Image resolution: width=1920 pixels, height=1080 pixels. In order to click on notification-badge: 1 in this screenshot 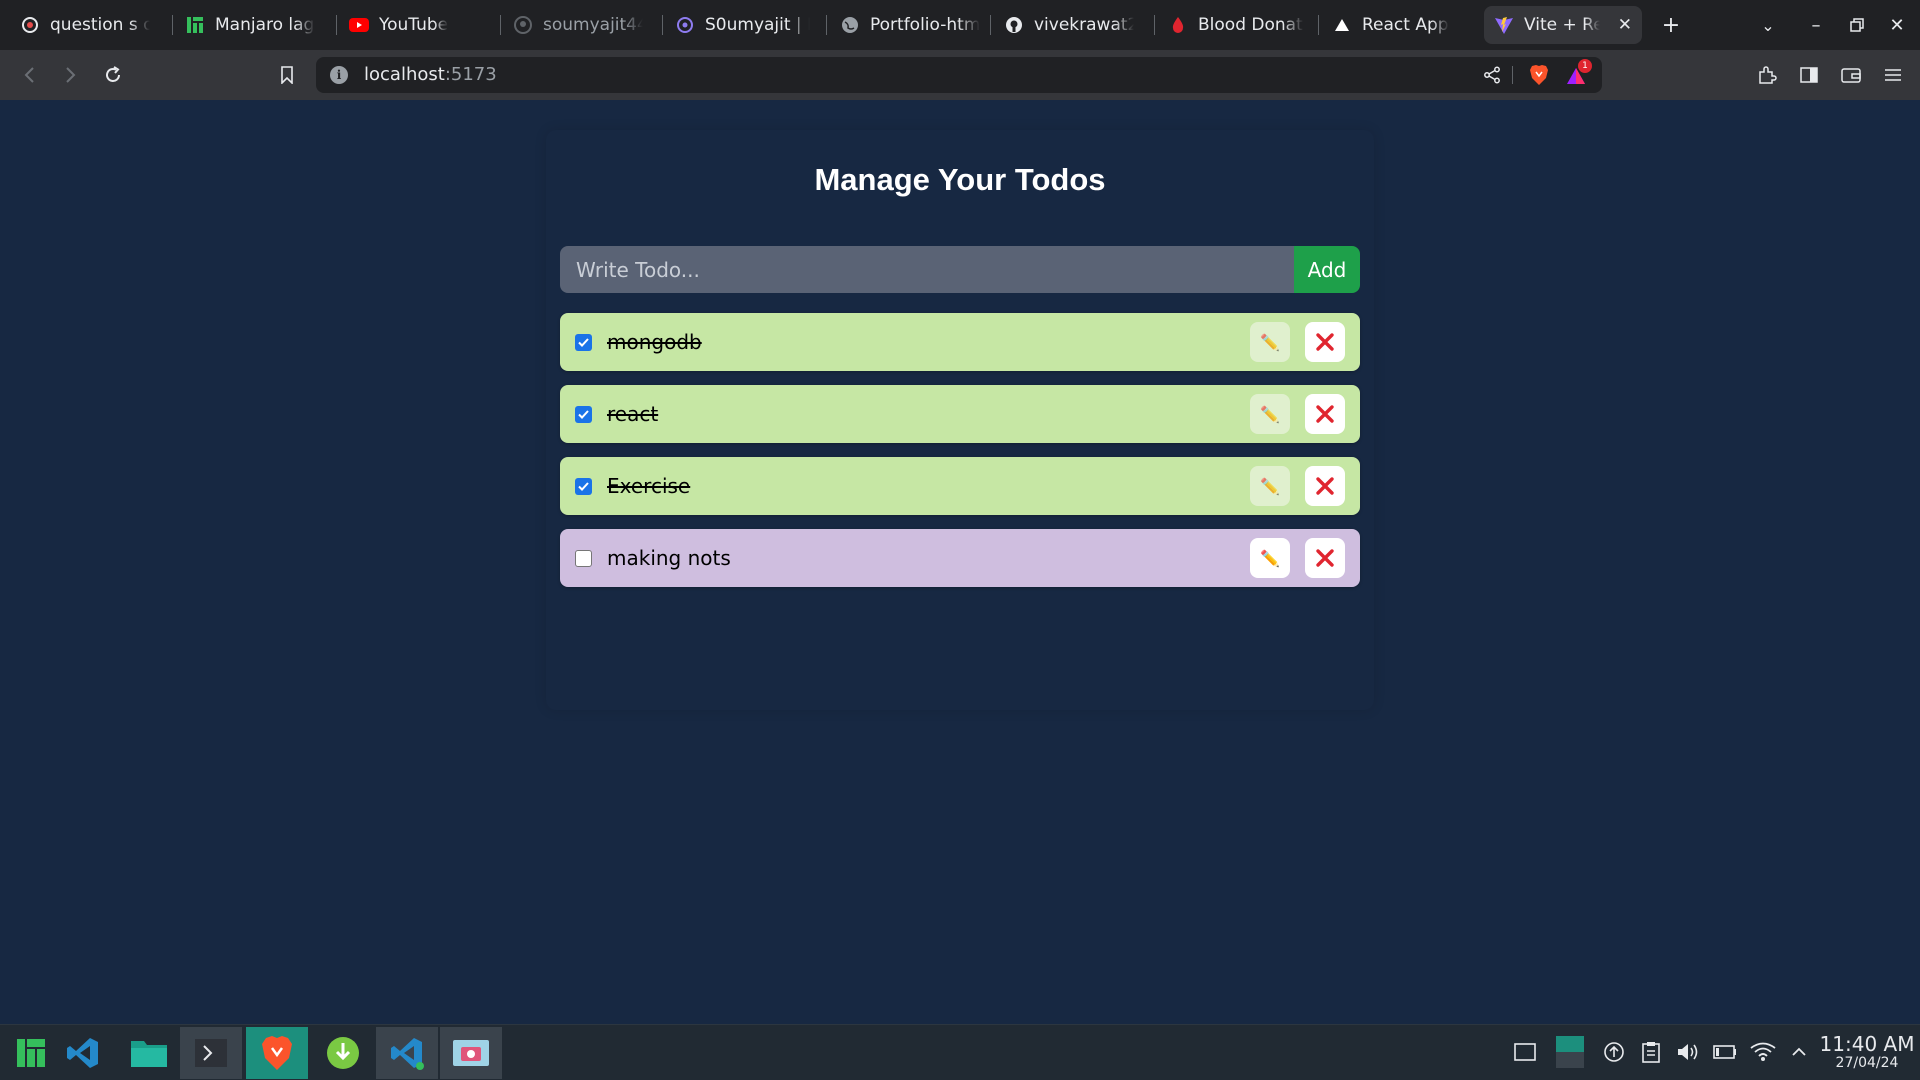, I will do `click(1585, 66)`.